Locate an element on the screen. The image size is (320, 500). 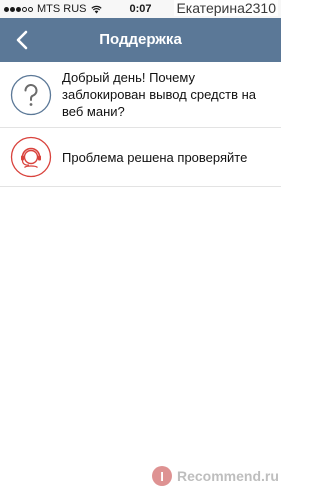
question-icon is located at coordinates (31, 95).